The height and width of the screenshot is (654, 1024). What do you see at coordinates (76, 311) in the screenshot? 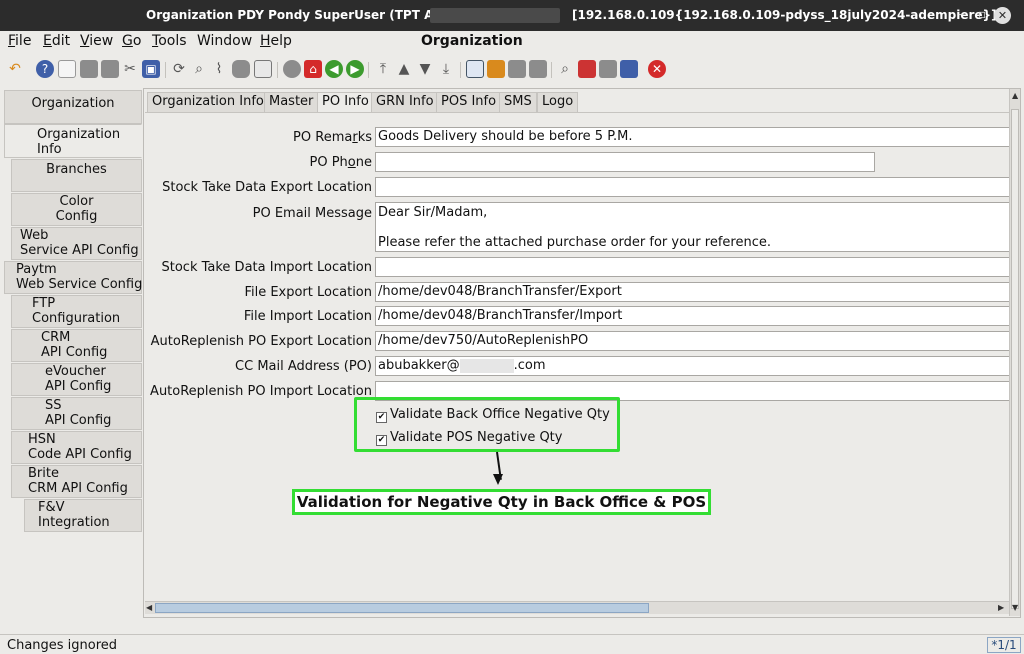
I see `side-tab-ftp-configuration: FTP Configuration` at bounding box center [76, 311].